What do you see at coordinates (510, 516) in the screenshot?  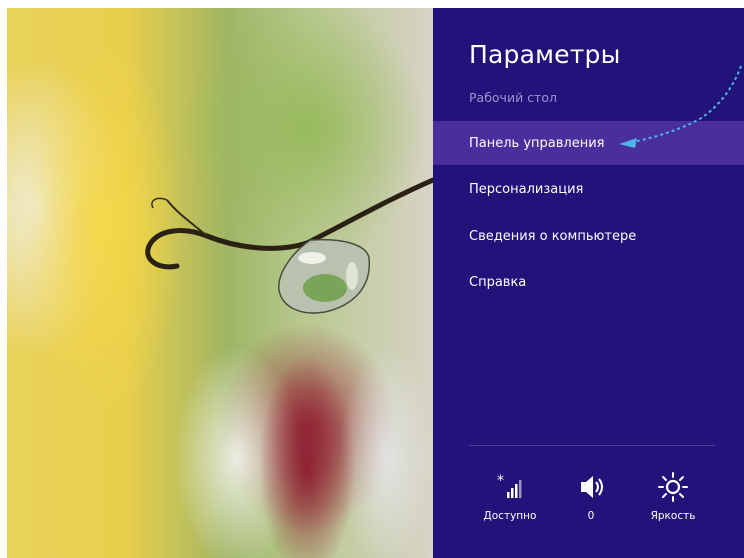 I see `network-label: Доступно` at bounding box center [510, 516].